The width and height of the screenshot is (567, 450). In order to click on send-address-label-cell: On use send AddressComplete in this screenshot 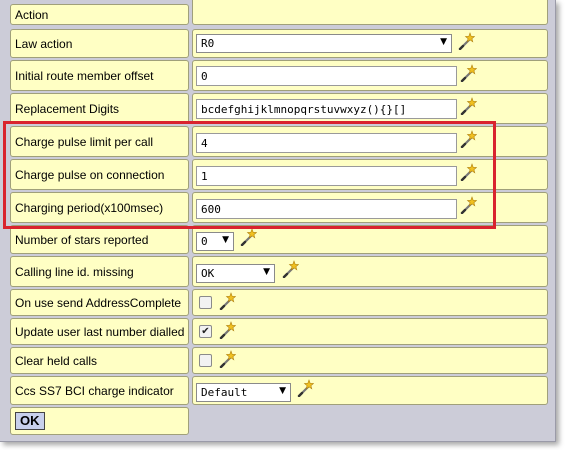, I will do `click(99, 302)`.